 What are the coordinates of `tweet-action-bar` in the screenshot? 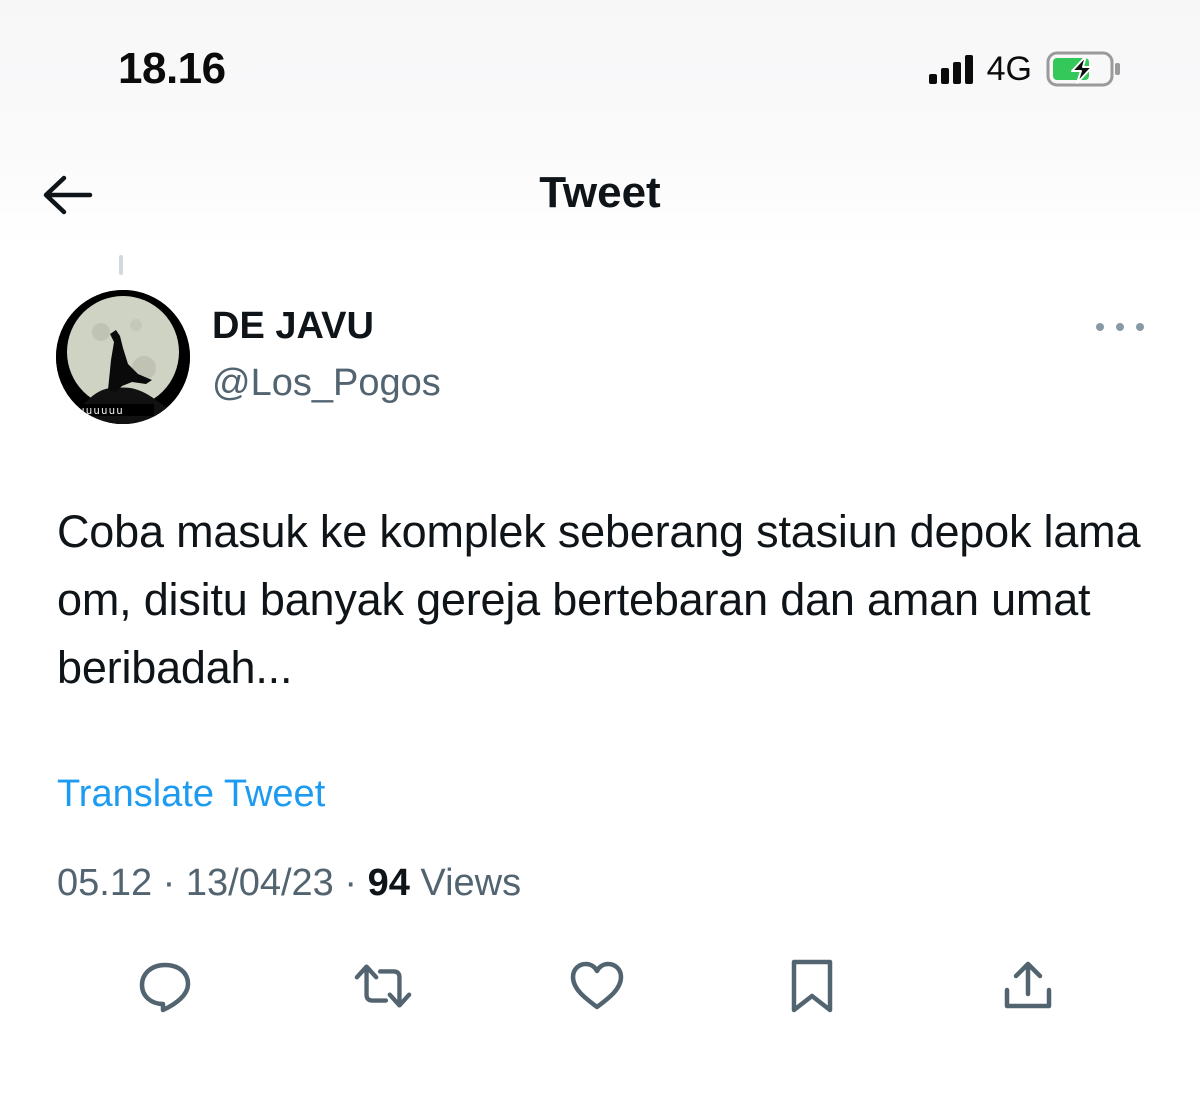 It's located at (600, 985).